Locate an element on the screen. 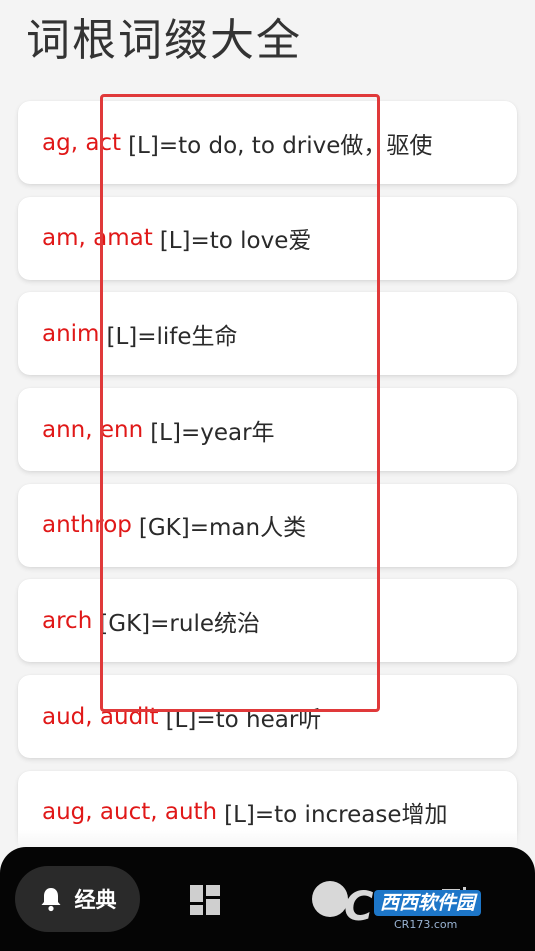 Image resolution: width=535 pixels, height=951 pixels. meaning-text: [L]=to hear听 is located at coordinates (243, 719).